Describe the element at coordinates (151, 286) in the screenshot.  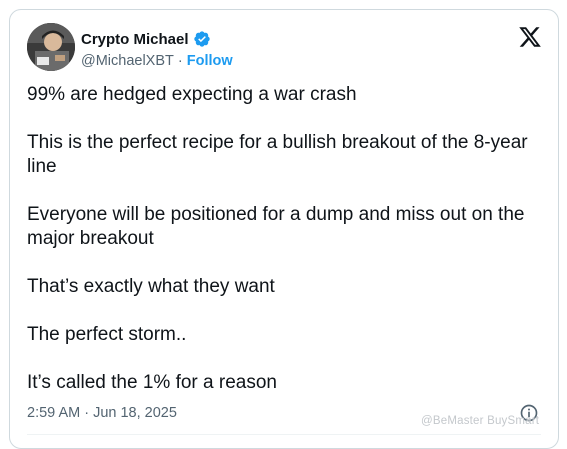
I see `tweet-paragraph: That’s exactly what they want` at that location.